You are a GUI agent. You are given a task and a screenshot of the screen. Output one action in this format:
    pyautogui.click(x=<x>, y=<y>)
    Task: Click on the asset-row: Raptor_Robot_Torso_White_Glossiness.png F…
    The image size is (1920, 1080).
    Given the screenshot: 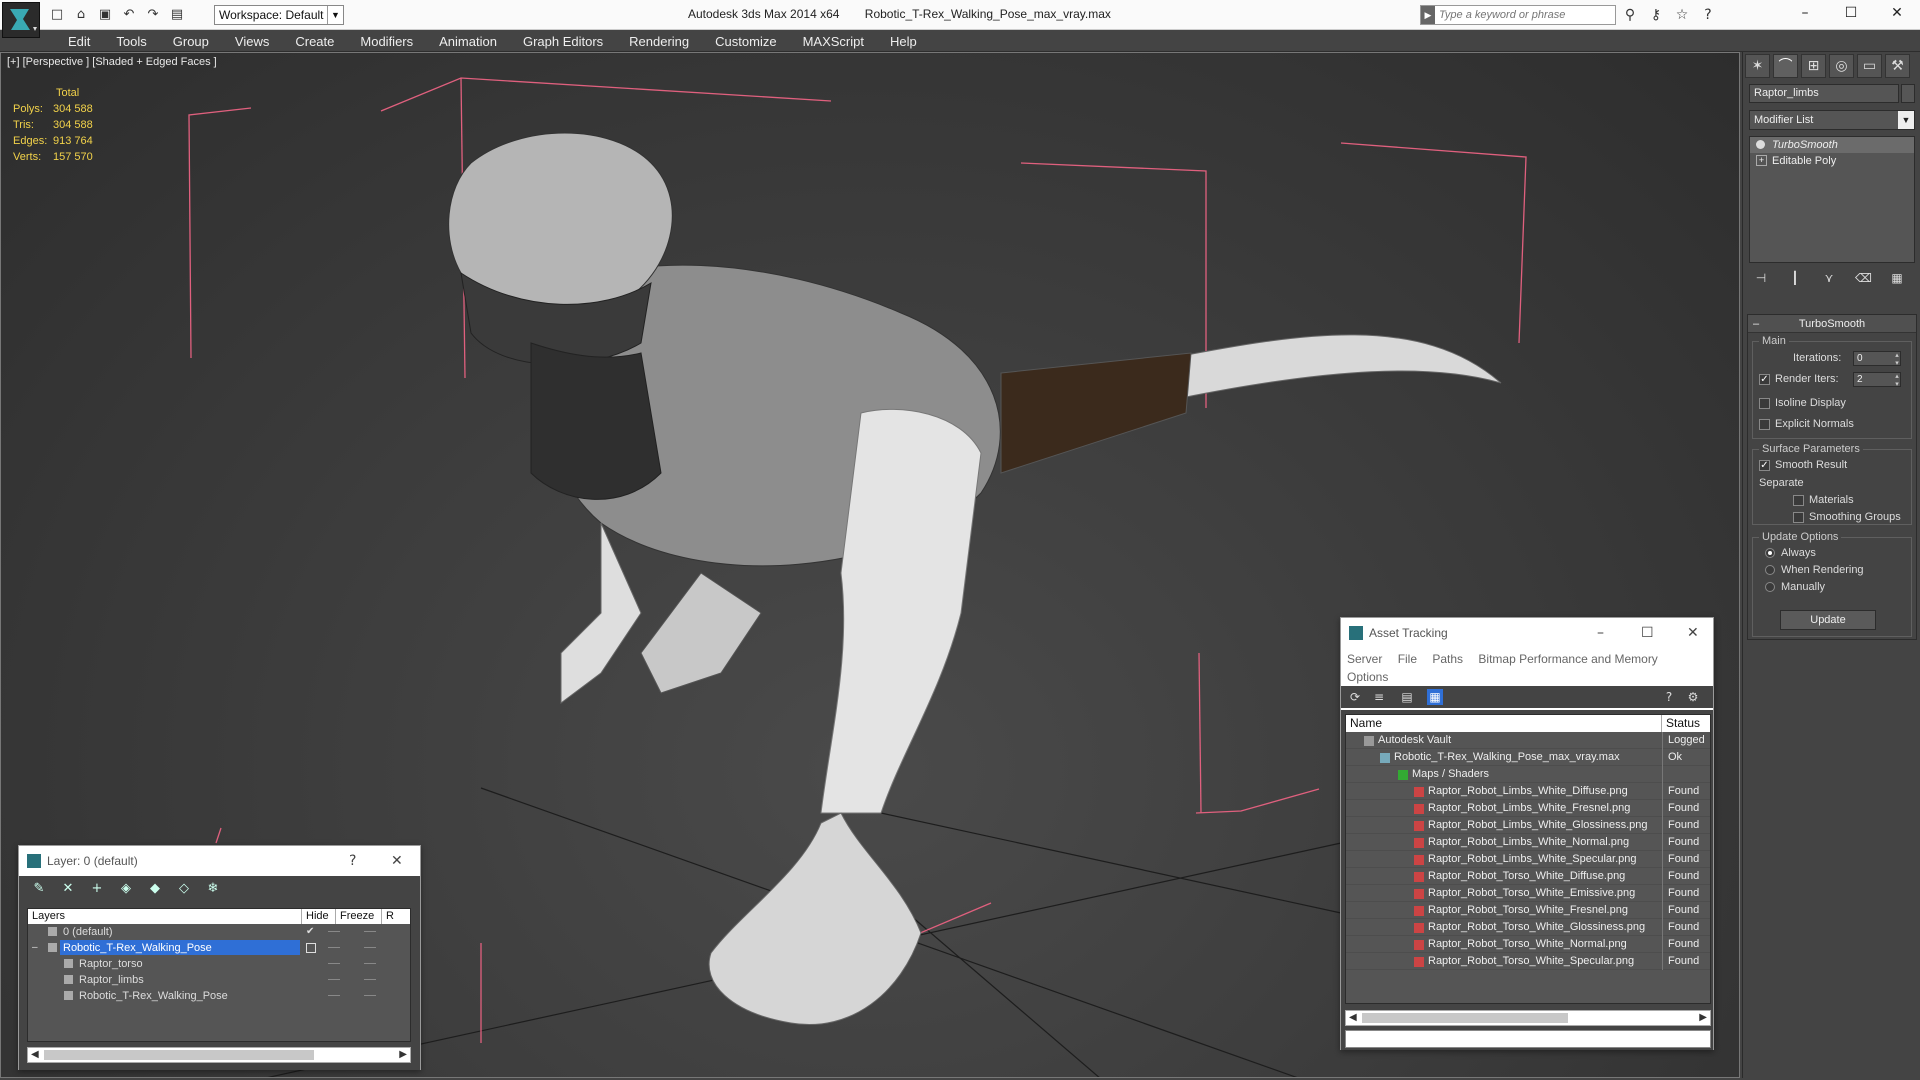 What is the action you would take?
    pyautogui.click(x=1528, y=927)
    